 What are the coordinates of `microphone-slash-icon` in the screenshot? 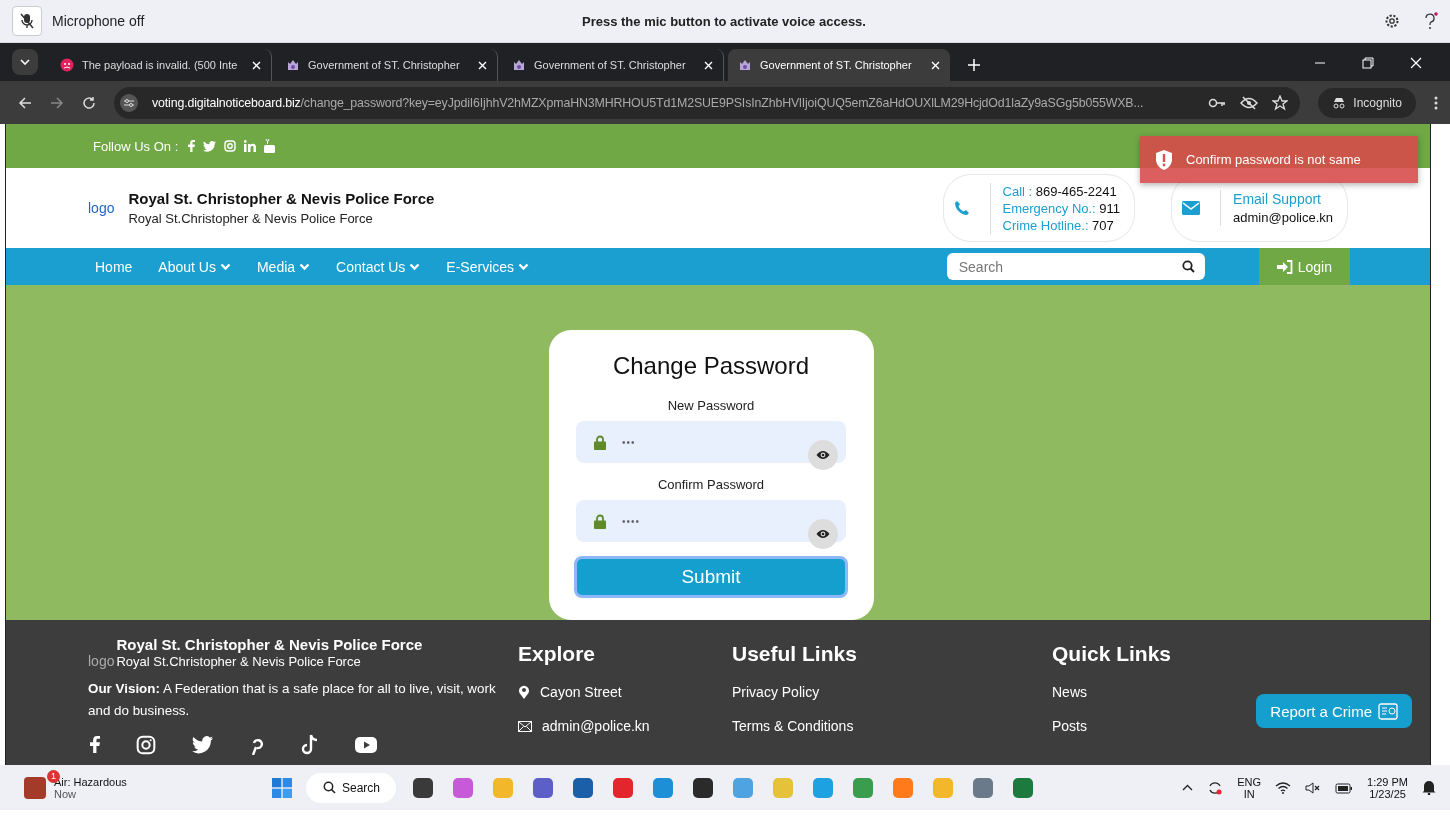 It's located at (27, 21).